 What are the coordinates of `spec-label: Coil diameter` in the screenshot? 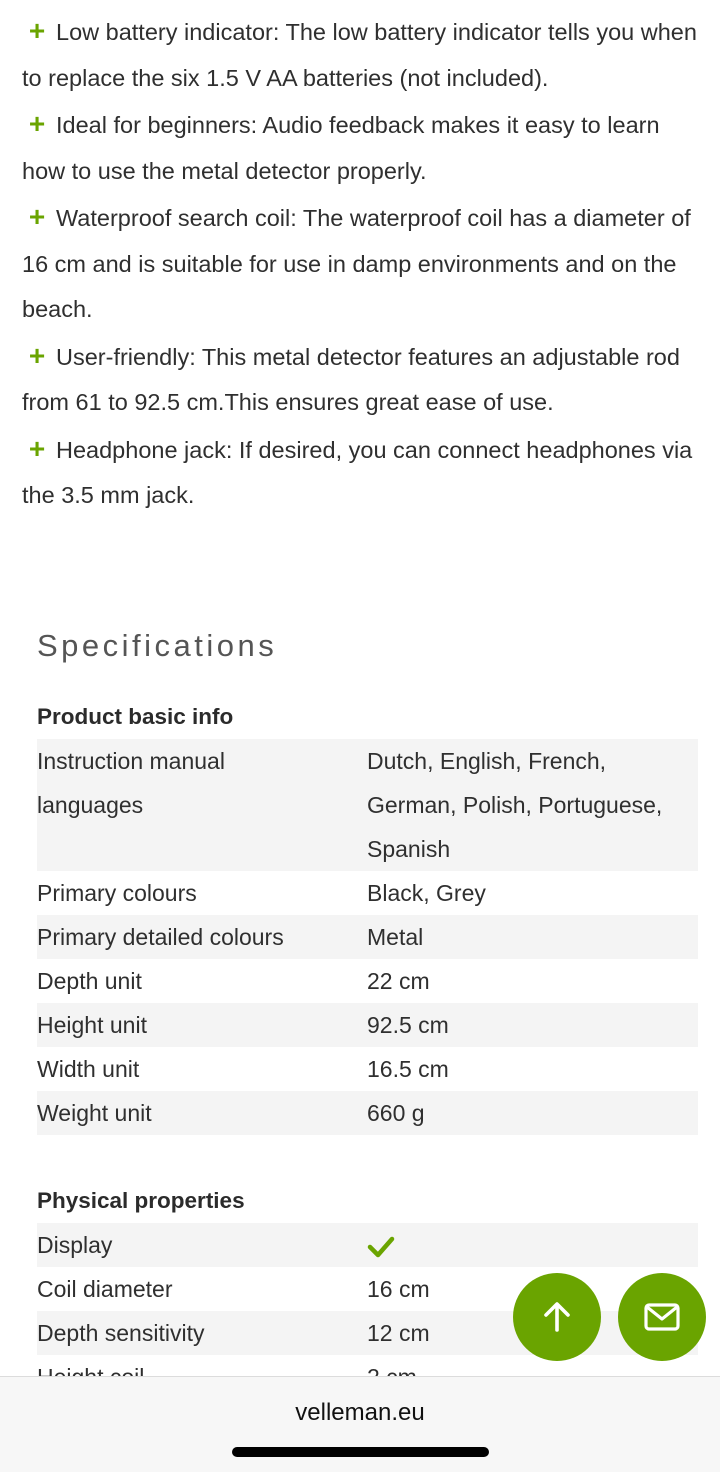 It's located at (105, 1289).